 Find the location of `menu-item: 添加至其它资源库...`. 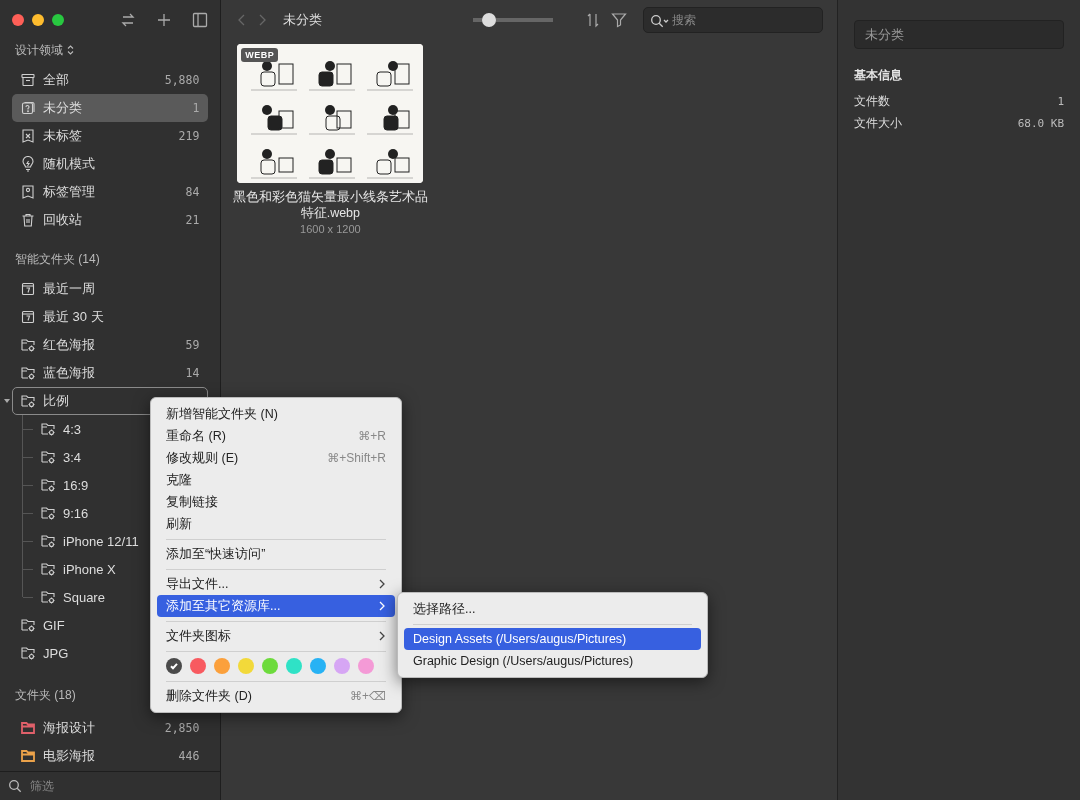

menu-item: 添加至其它资源库... is located at coordinates (276, 606).